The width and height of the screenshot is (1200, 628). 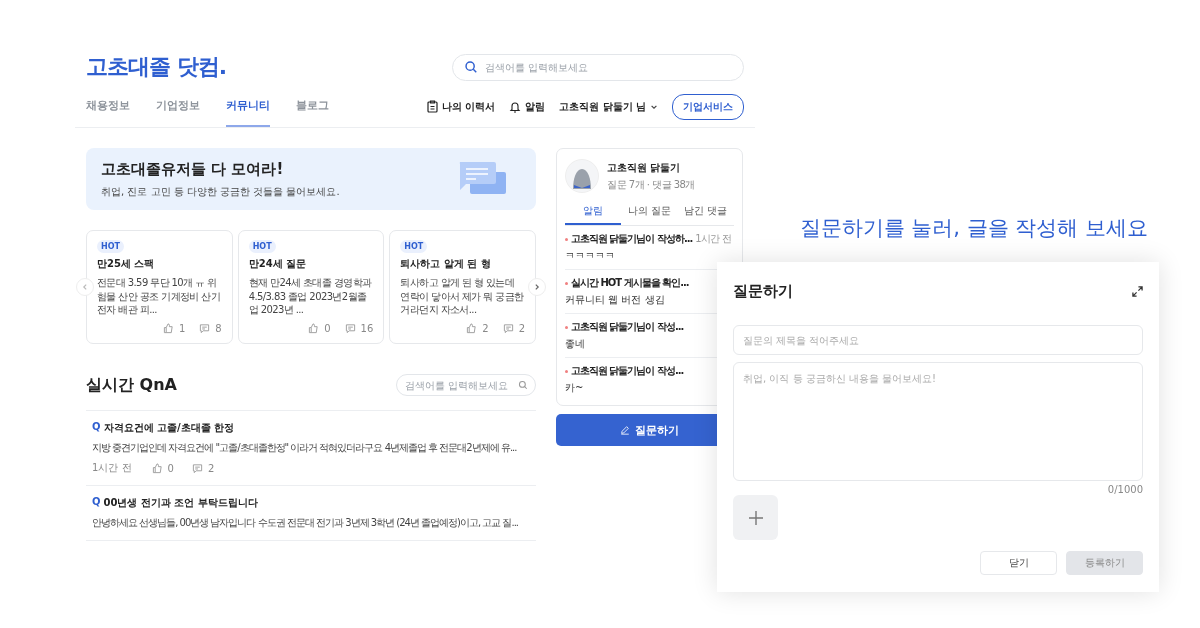 What do you see at coordinates (644, 167) in the screenshot?
I see `profile-name: 고초직원 닭둘기` at bounding box center [644, 167].